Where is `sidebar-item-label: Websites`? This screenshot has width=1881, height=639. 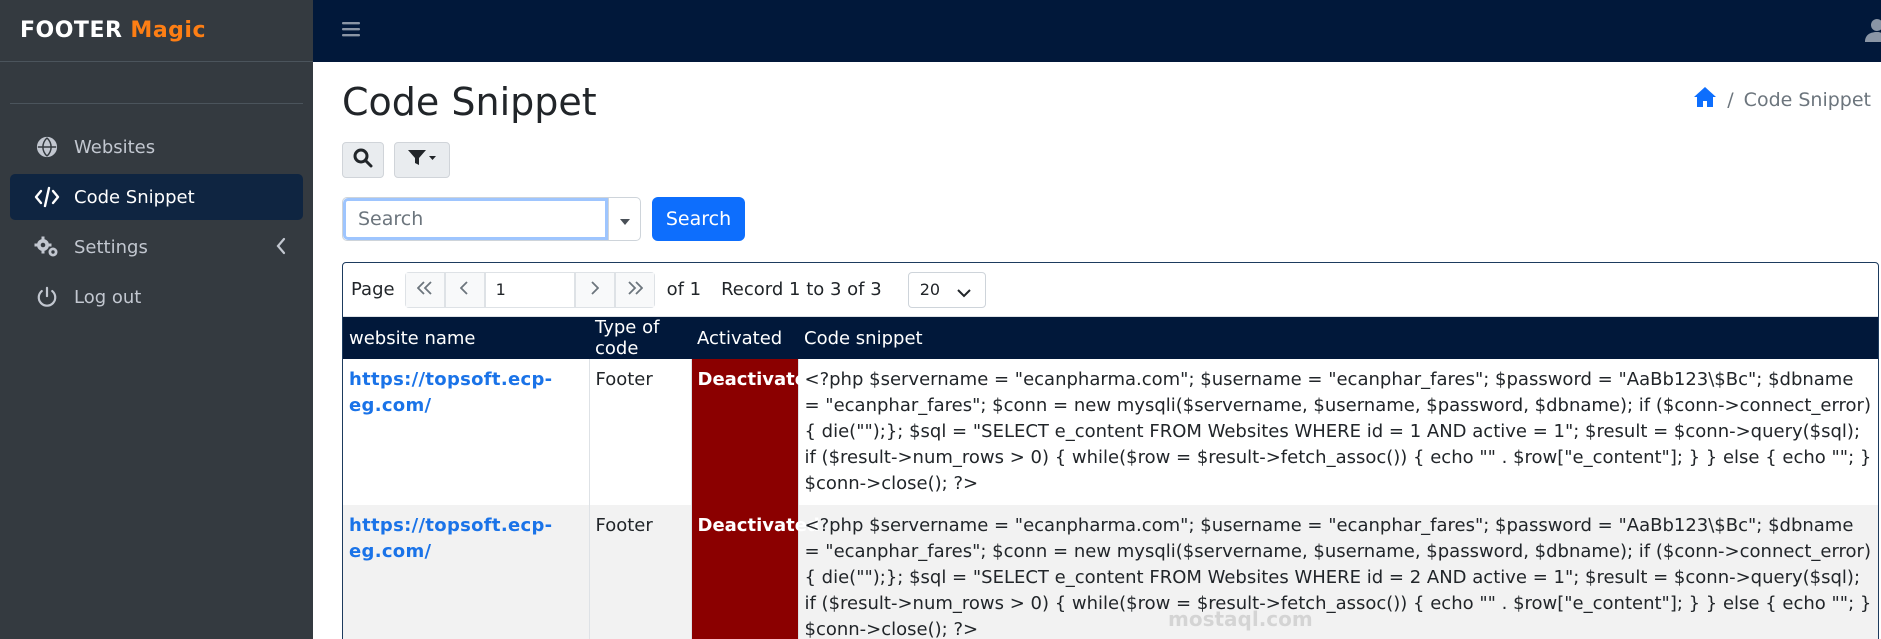
sidebar-item-label: Websites is located at coordinates (115, 147).